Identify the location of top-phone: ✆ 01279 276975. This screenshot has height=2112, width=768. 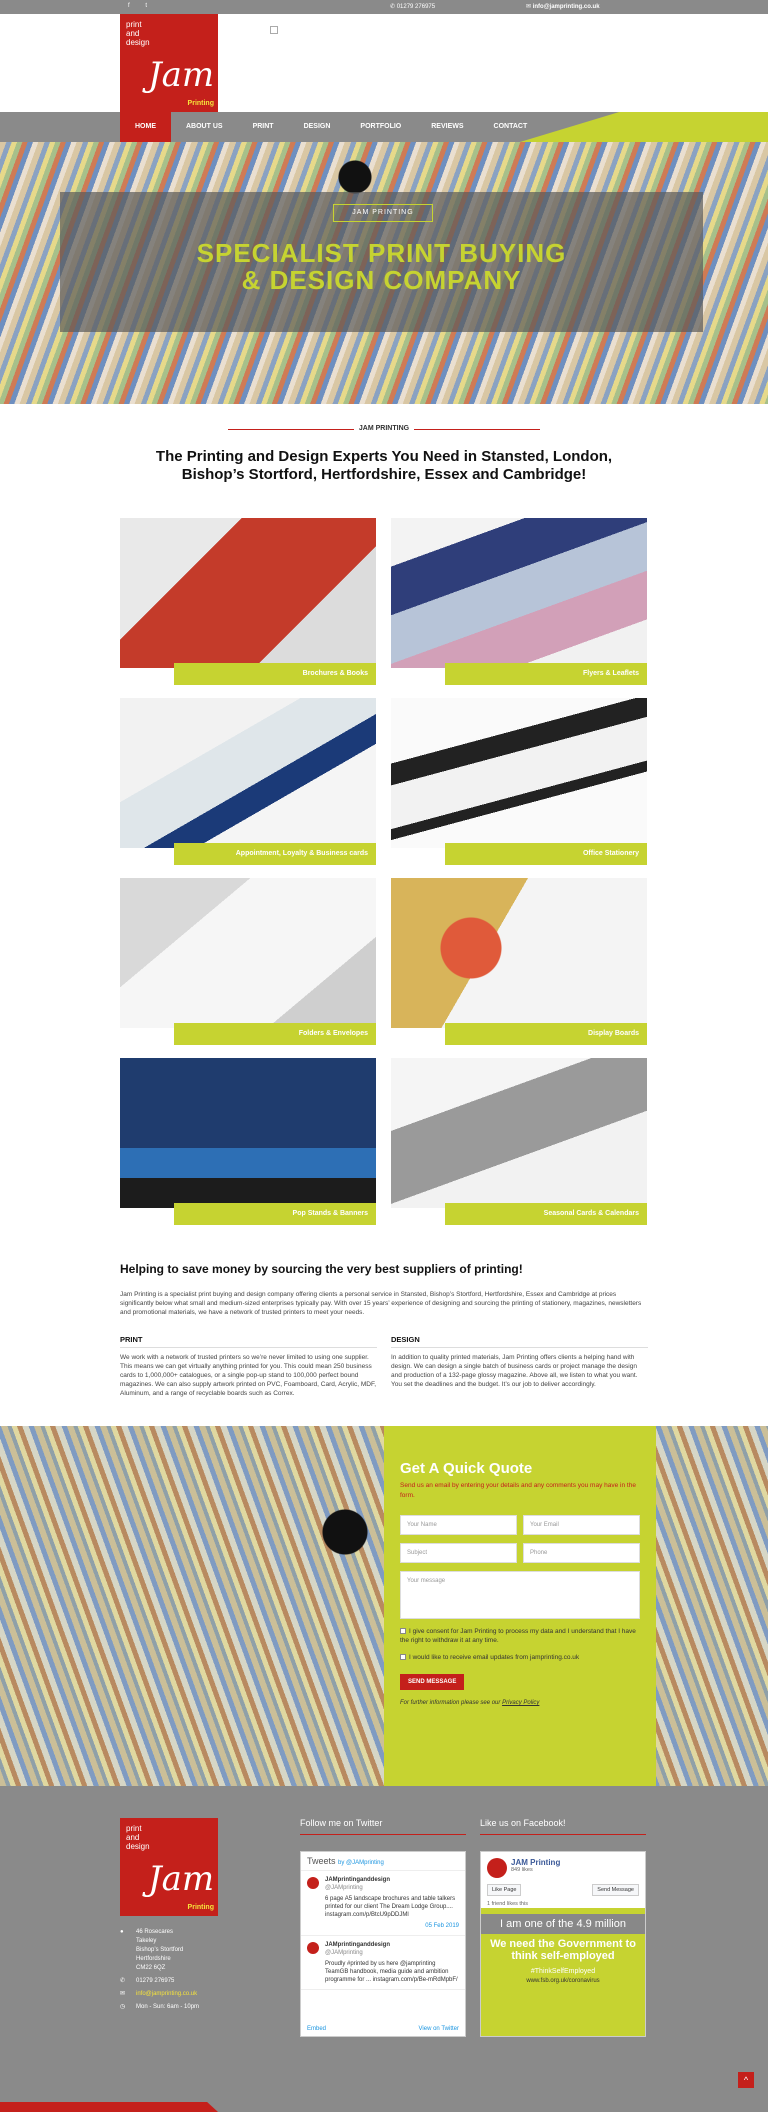
(412, 6).